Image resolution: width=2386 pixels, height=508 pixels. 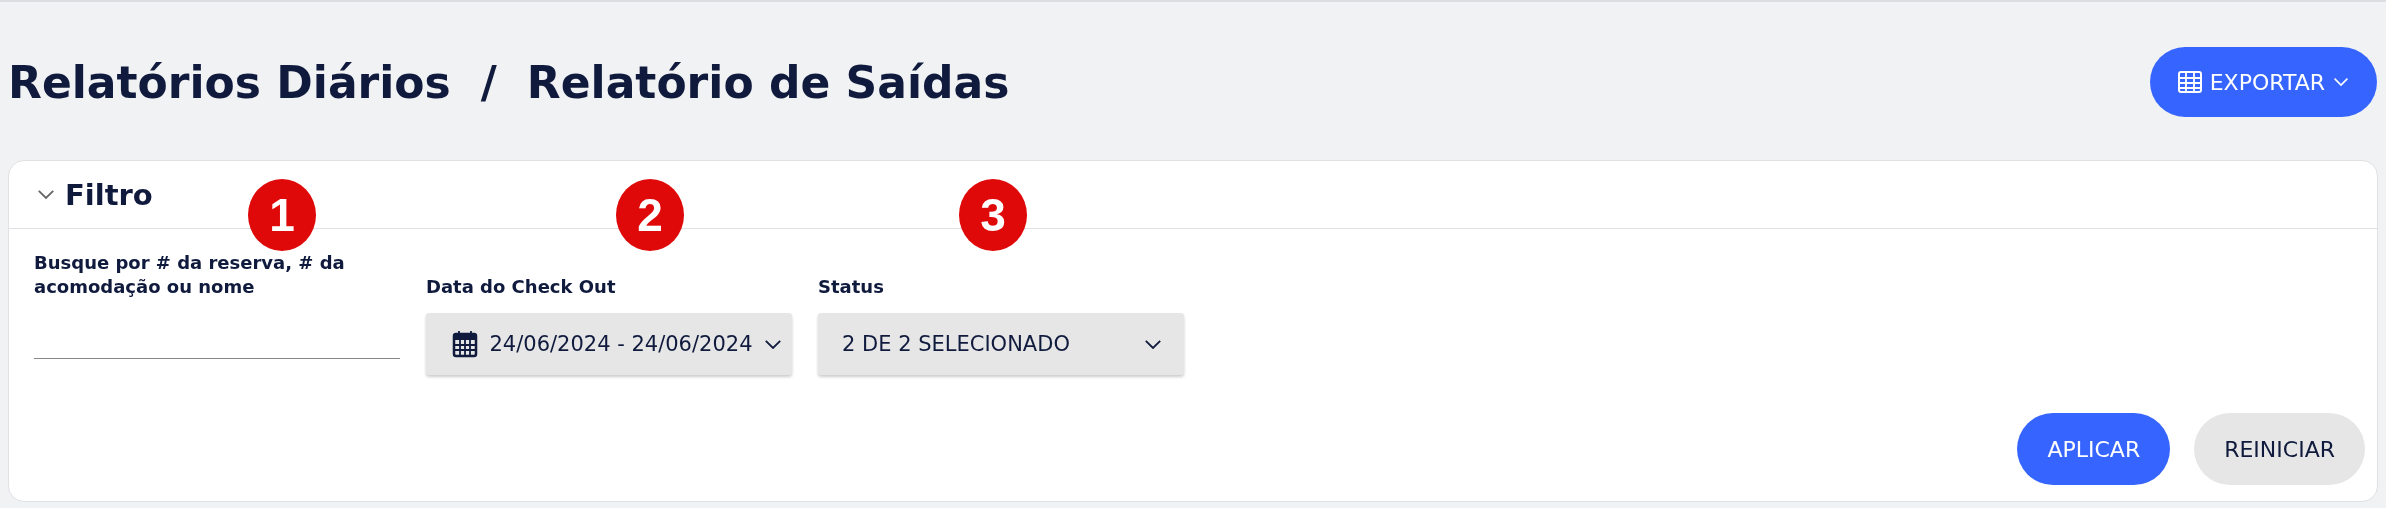 I want to click on export-button: EXPORTAR, so click(x=2263, y=82).